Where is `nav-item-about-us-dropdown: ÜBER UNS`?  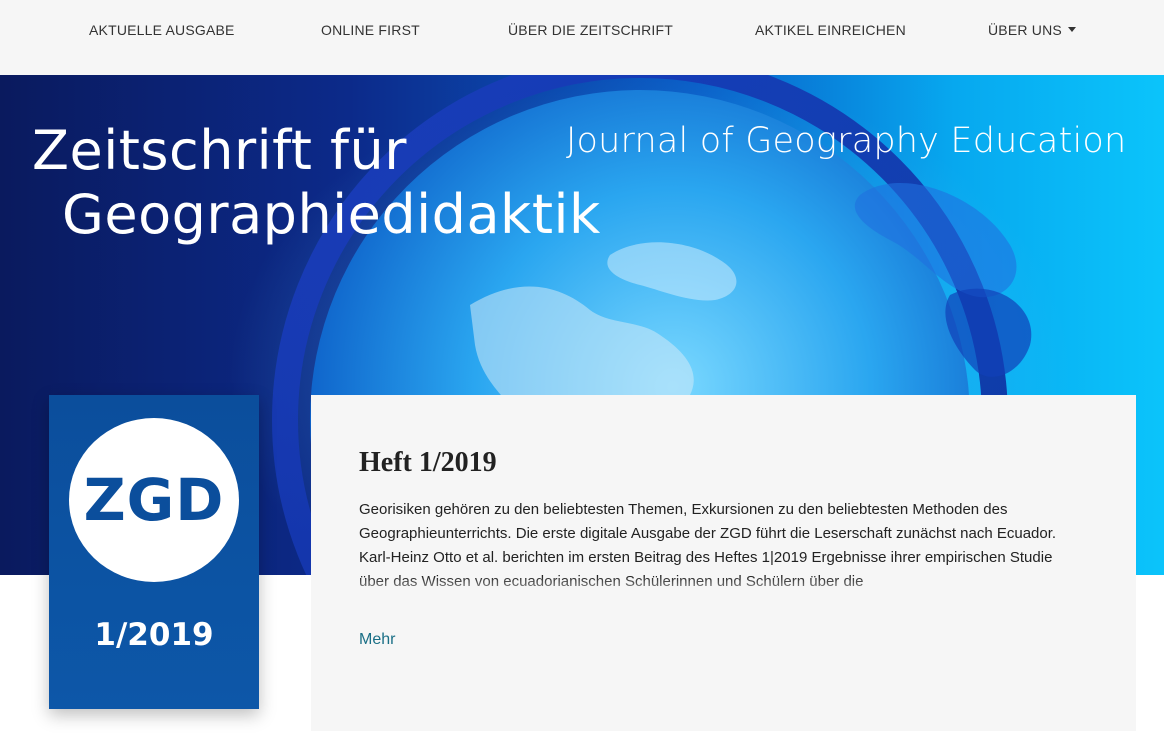 nav-item-about-us-dropdown: ÜBER UNS is located at coordinates (1032, 30).